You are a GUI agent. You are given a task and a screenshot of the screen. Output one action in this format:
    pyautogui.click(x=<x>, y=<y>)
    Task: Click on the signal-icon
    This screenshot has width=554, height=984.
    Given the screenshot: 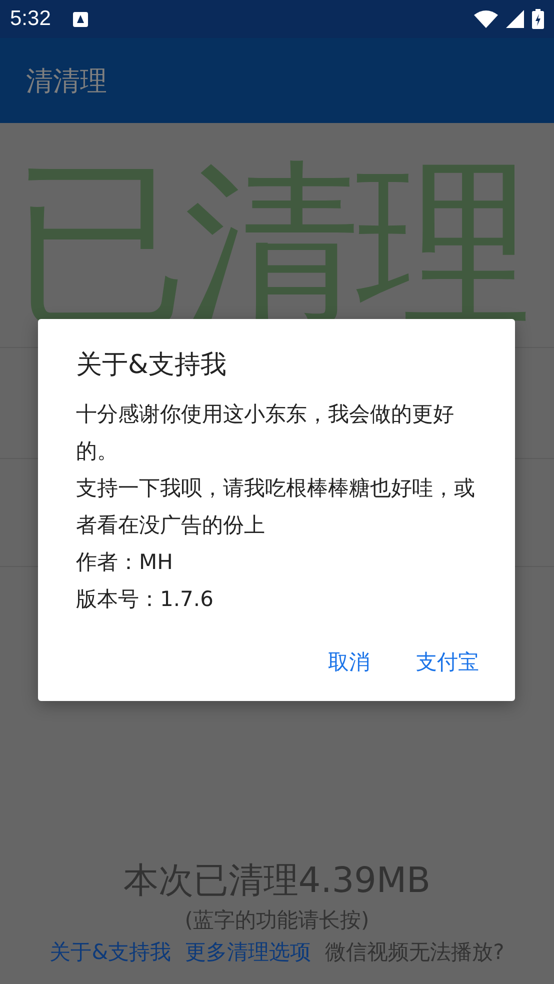 What is the action you would take?
    pyautogui.click(x=515, y=19)
    